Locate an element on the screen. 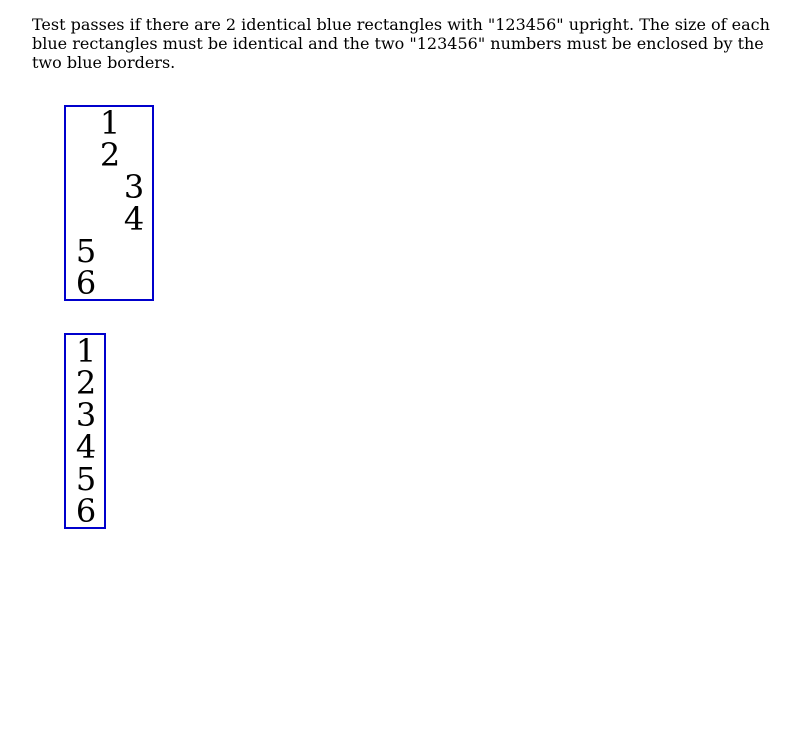 This screenshot has height=729, width=800. first-box-digit-1: 1 is located at coordinates (110, 123).